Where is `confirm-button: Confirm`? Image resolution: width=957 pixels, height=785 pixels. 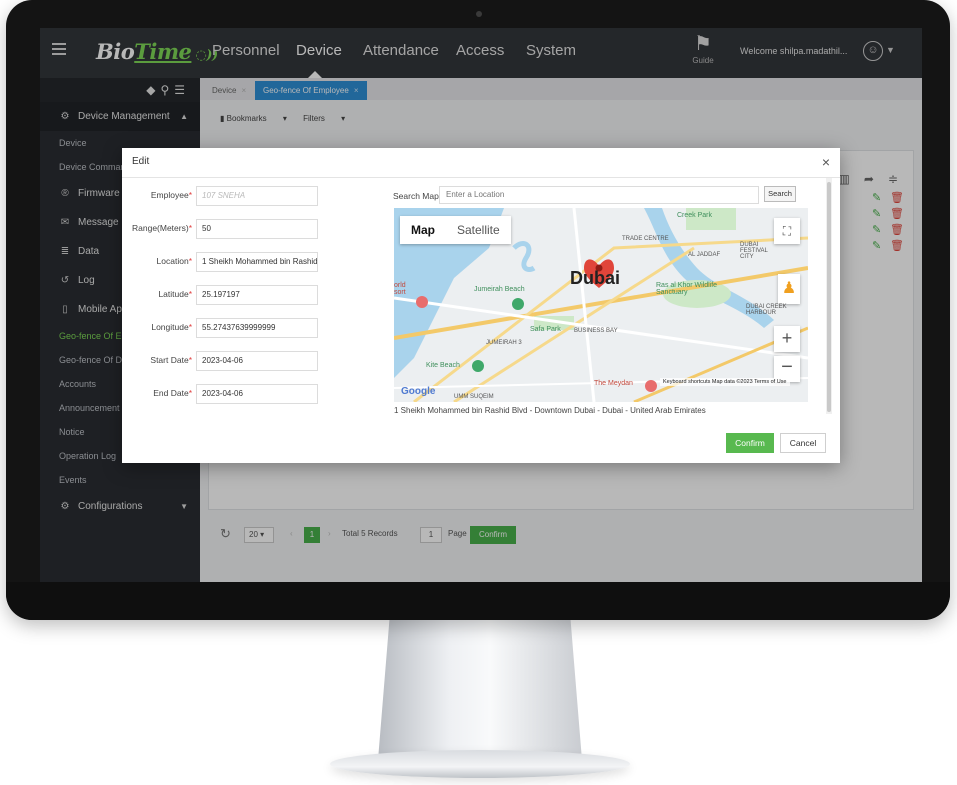
confirm-button: Confirm is located at coordinates (750, 443).